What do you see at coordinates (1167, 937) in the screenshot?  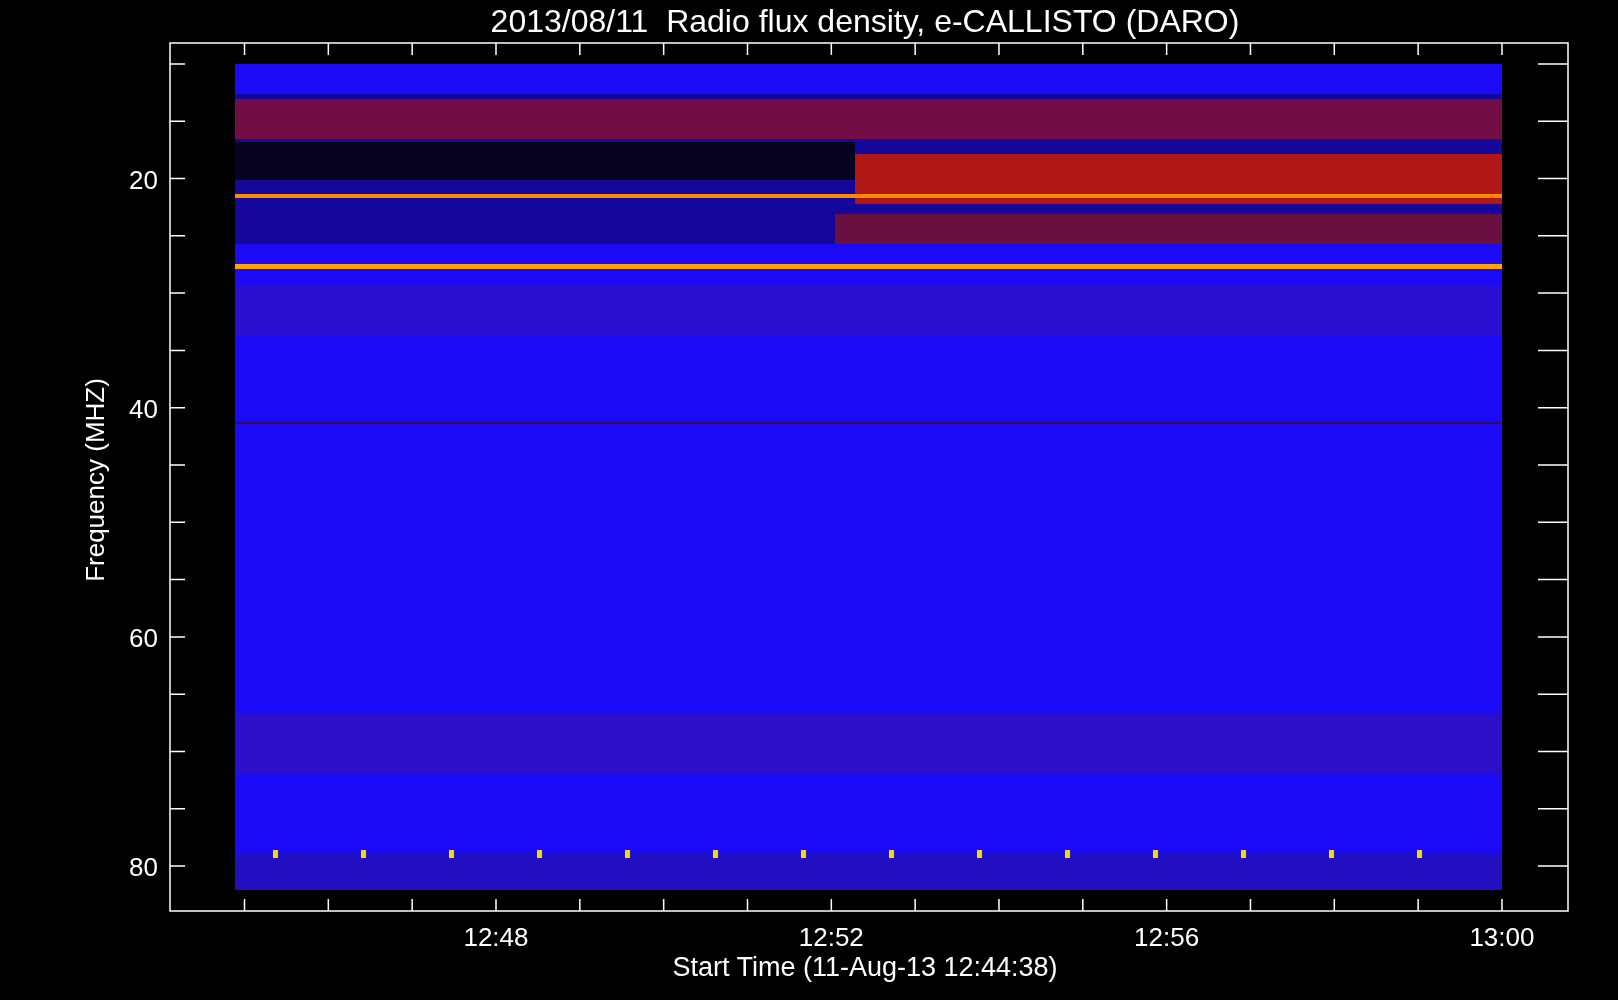 I see `x-tick-label: 12:56` at bounding box center [1167, 937].